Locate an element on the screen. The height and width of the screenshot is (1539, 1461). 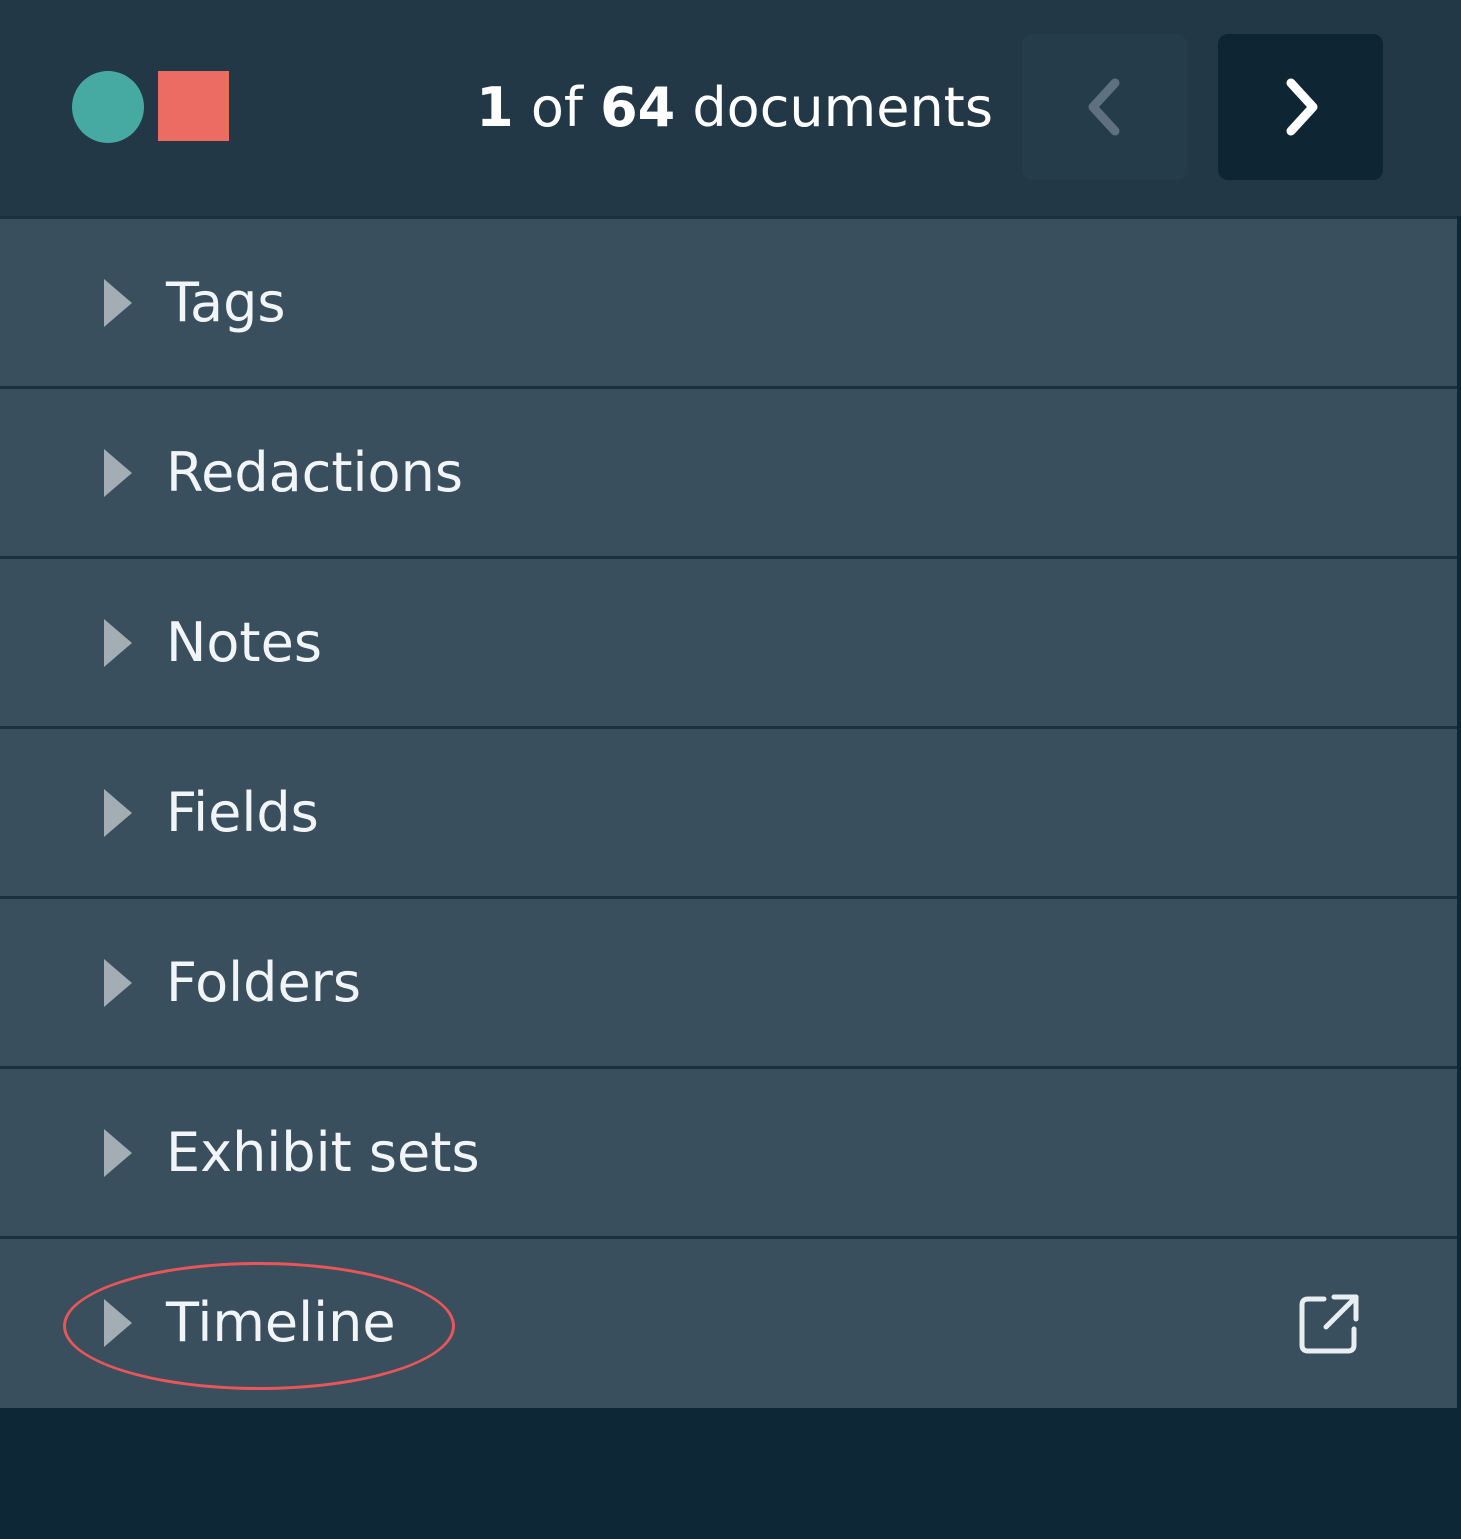
section-exhibit-sets: Exhibit sets is located at coordinates (728, 1152).